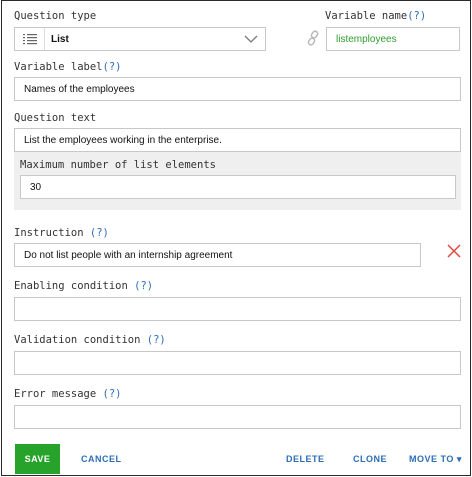  Describe the element at coordinates (237, 363) in the screenshot. I see `validation-condition-input` at that location.